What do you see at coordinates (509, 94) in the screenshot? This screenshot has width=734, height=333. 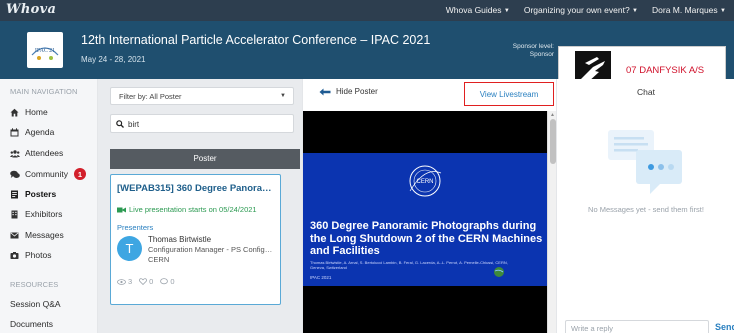 I see `view-livestream-button: View Livestream` at bounding box center [509, 94].